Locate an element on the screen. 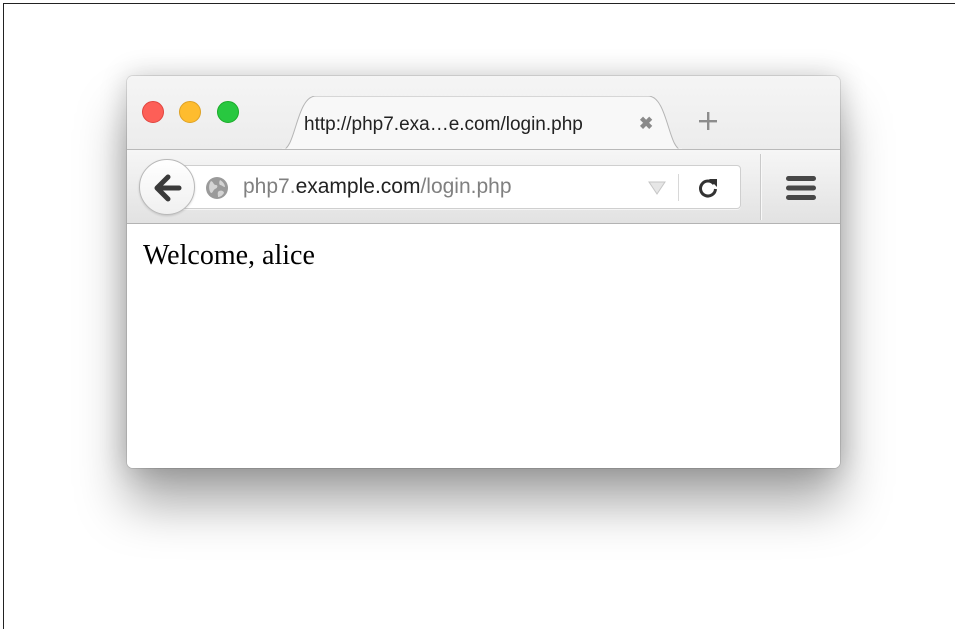 The width and height of the screenshot is (956, 629). window-minimize-button is located at coordinates (190, 112).